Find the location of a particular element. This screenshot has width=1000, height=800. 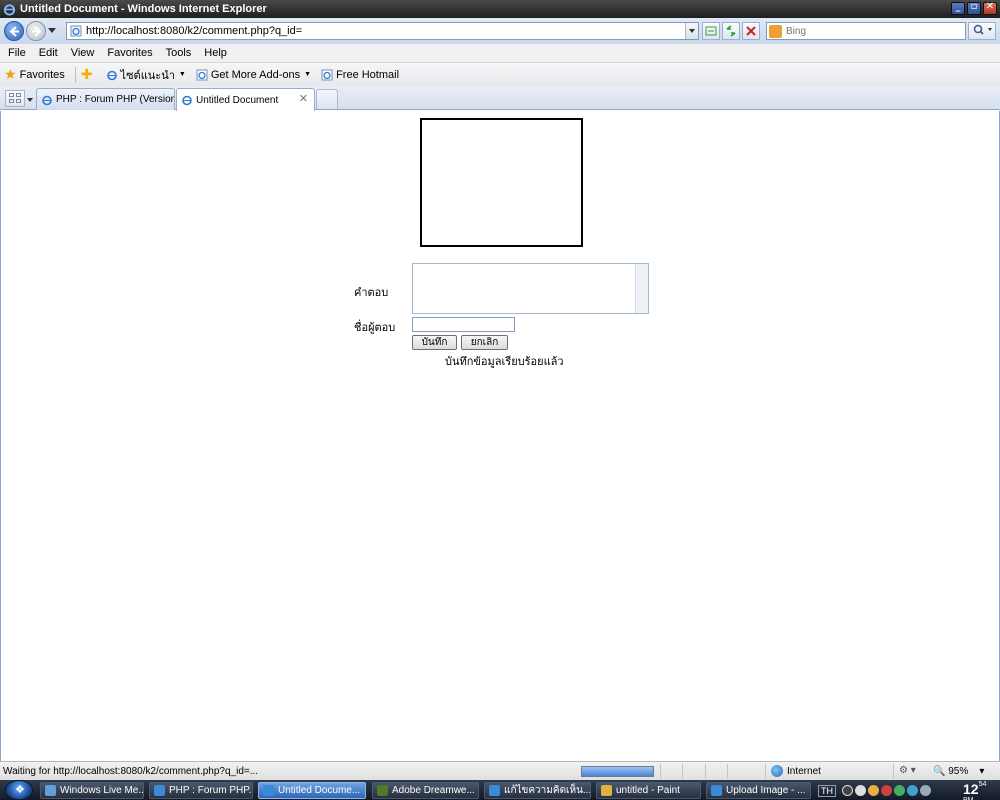

back-button is located at coordinates (14, 31).